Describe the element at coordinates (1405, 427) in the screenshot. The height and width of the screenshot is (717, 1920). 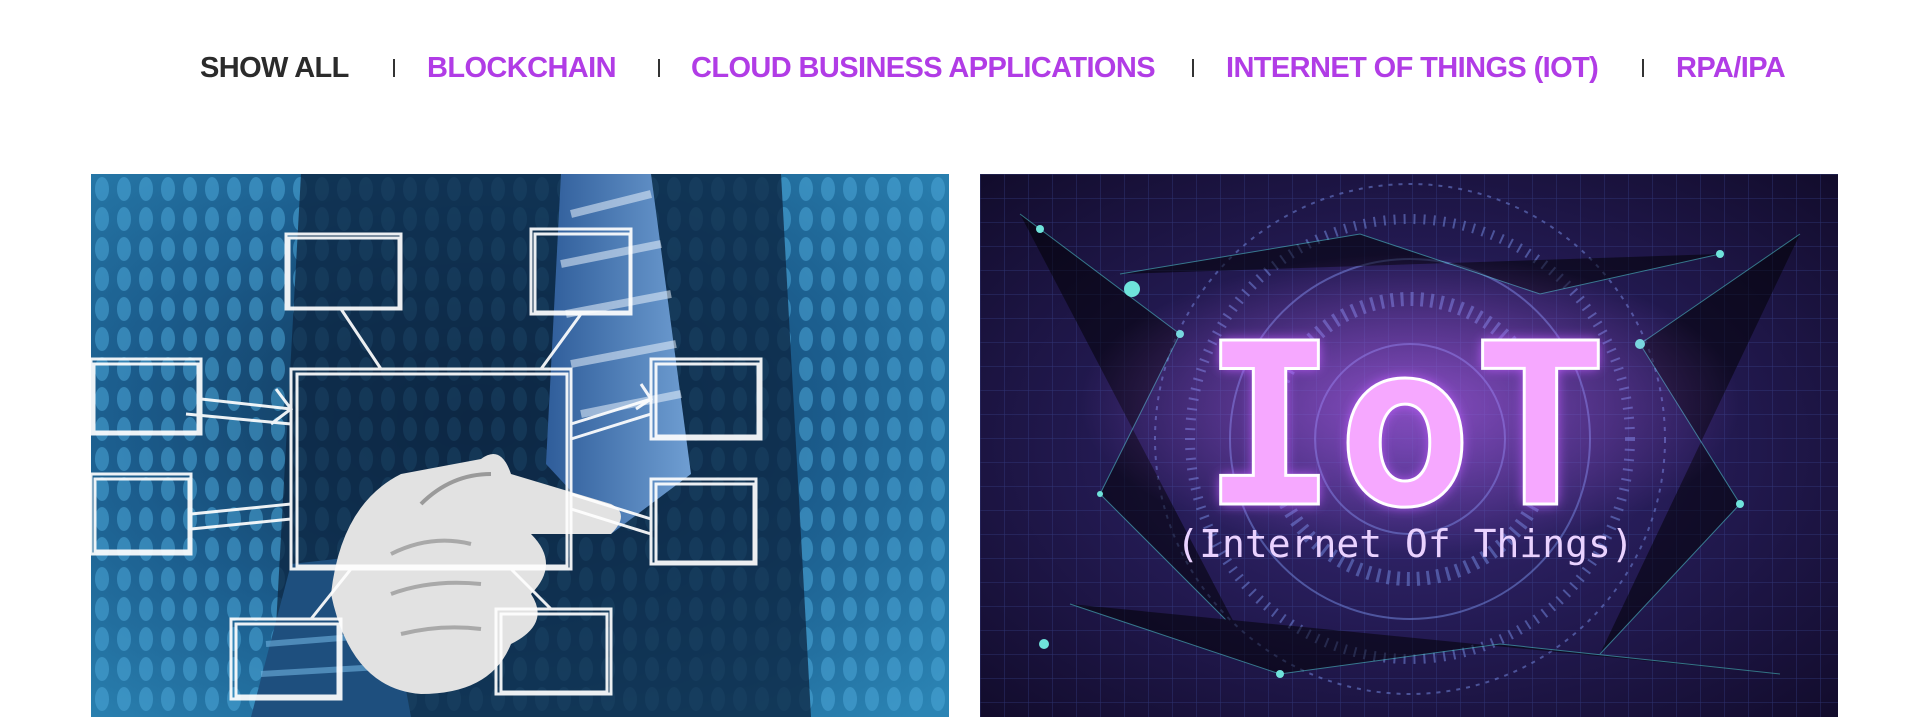
I see `iot-headline: IoT` at that location.